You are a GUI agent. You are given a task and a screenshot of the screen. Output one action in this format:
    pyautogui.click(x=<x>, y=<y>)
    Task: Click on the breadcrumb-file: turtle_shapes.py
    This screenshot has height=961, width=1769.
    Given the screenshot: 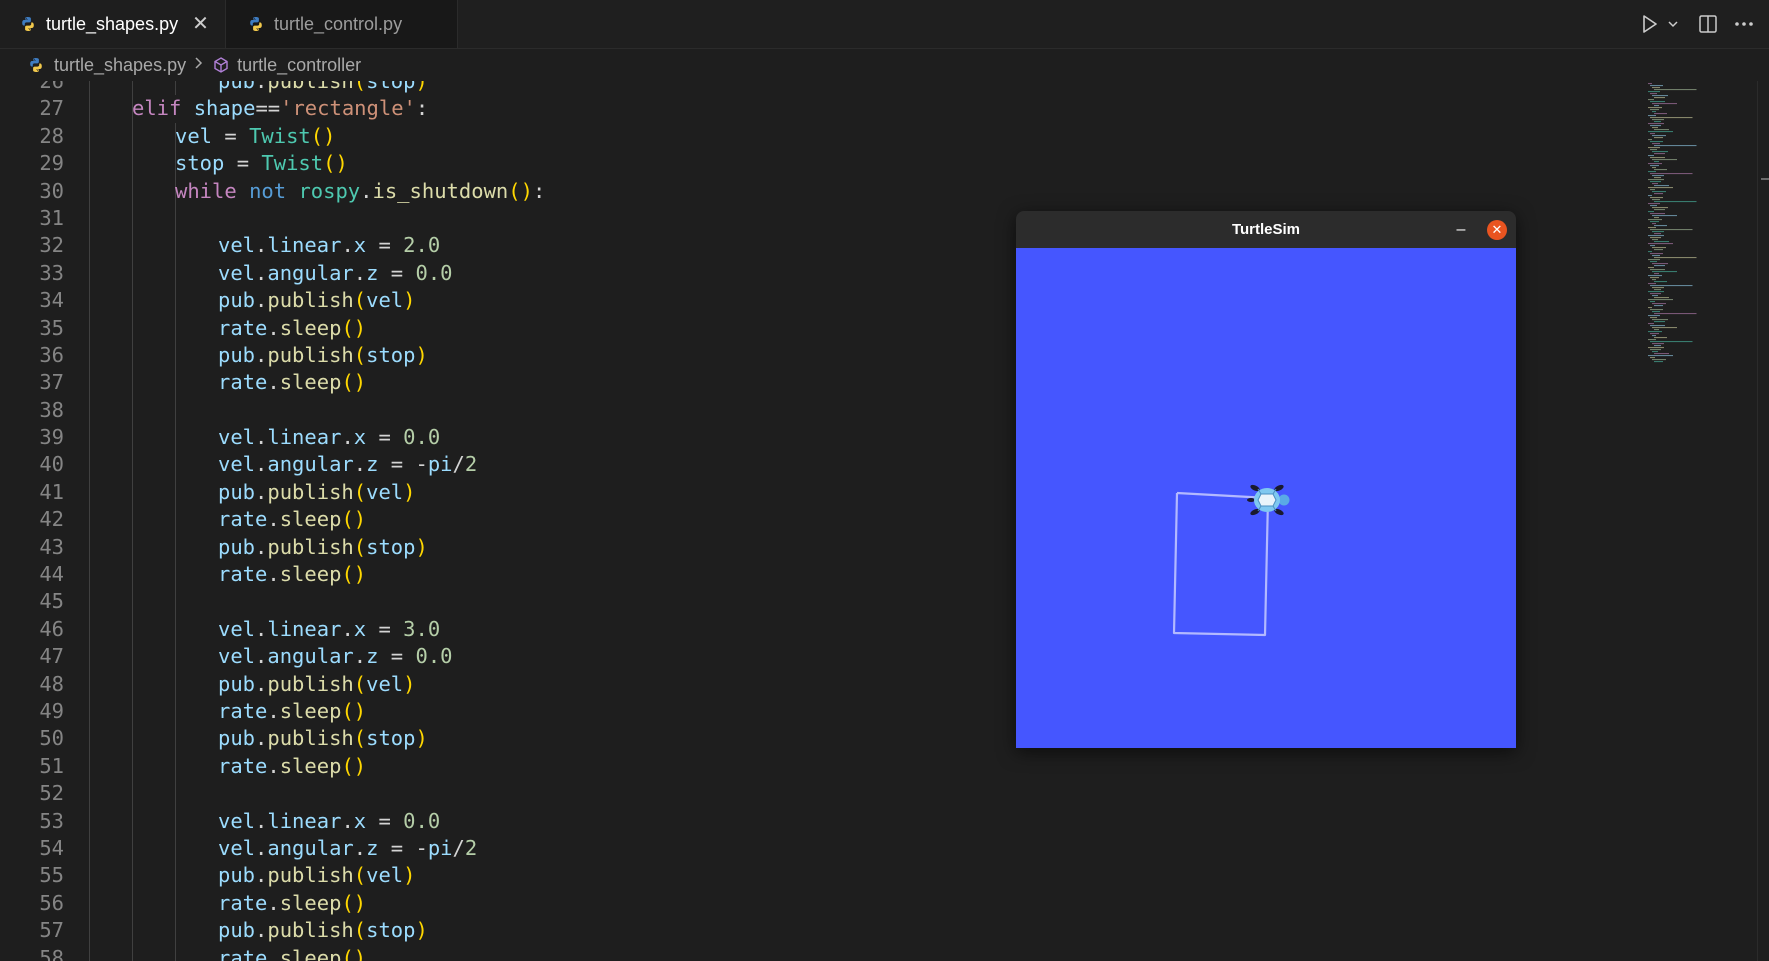 What is the action you would take?
    pyautogui.click(x=107, y=65)
    